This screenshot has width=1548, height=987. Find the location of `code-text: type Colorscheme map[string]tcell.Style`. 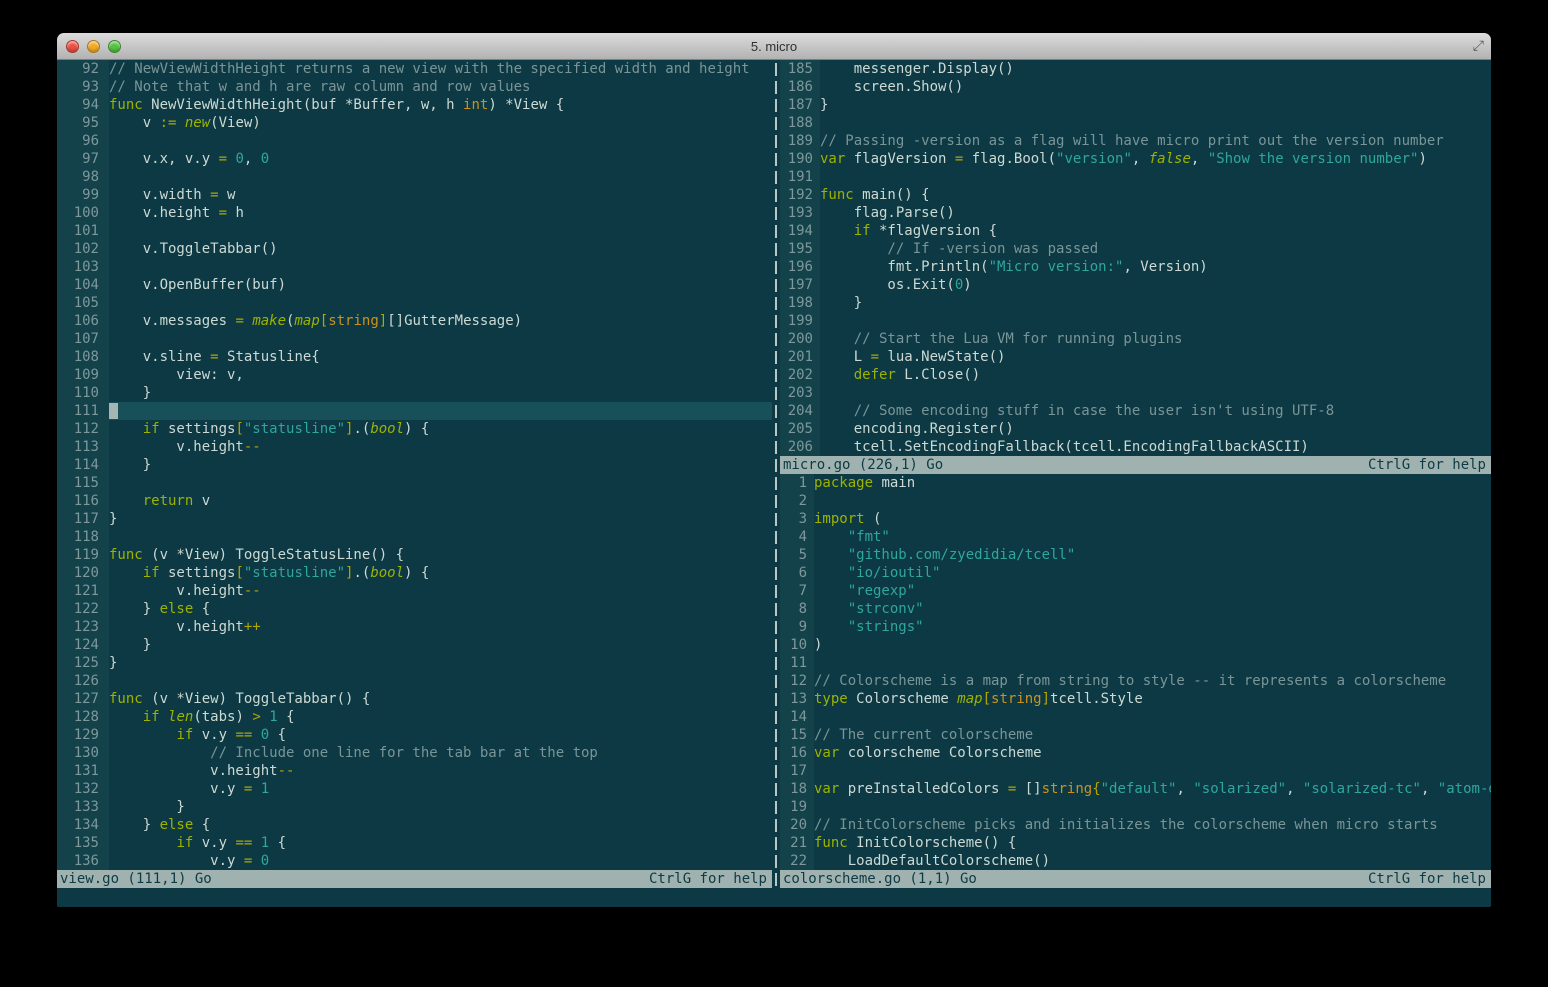

code-text: type Colorscheme map[string]tcell.Style is located at coordinates (1152, 699).